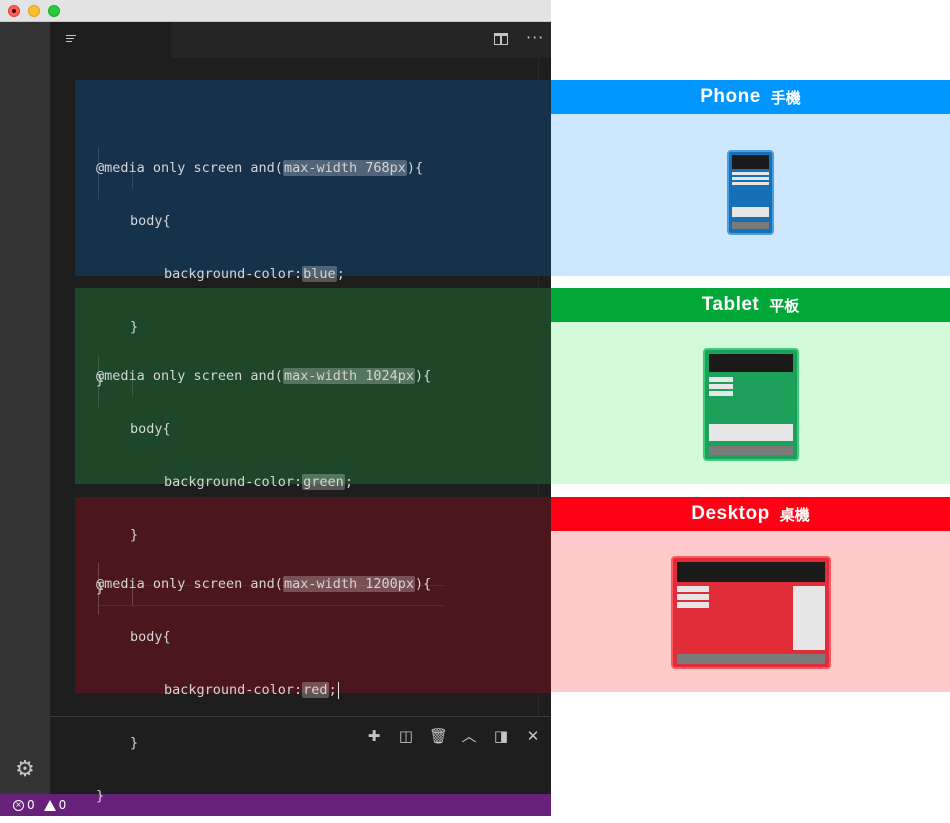  What do you see at coordinates (254, 274) in the screenshot?
I see `code-line: background-color:blue;` at bounding box center [254, 274].